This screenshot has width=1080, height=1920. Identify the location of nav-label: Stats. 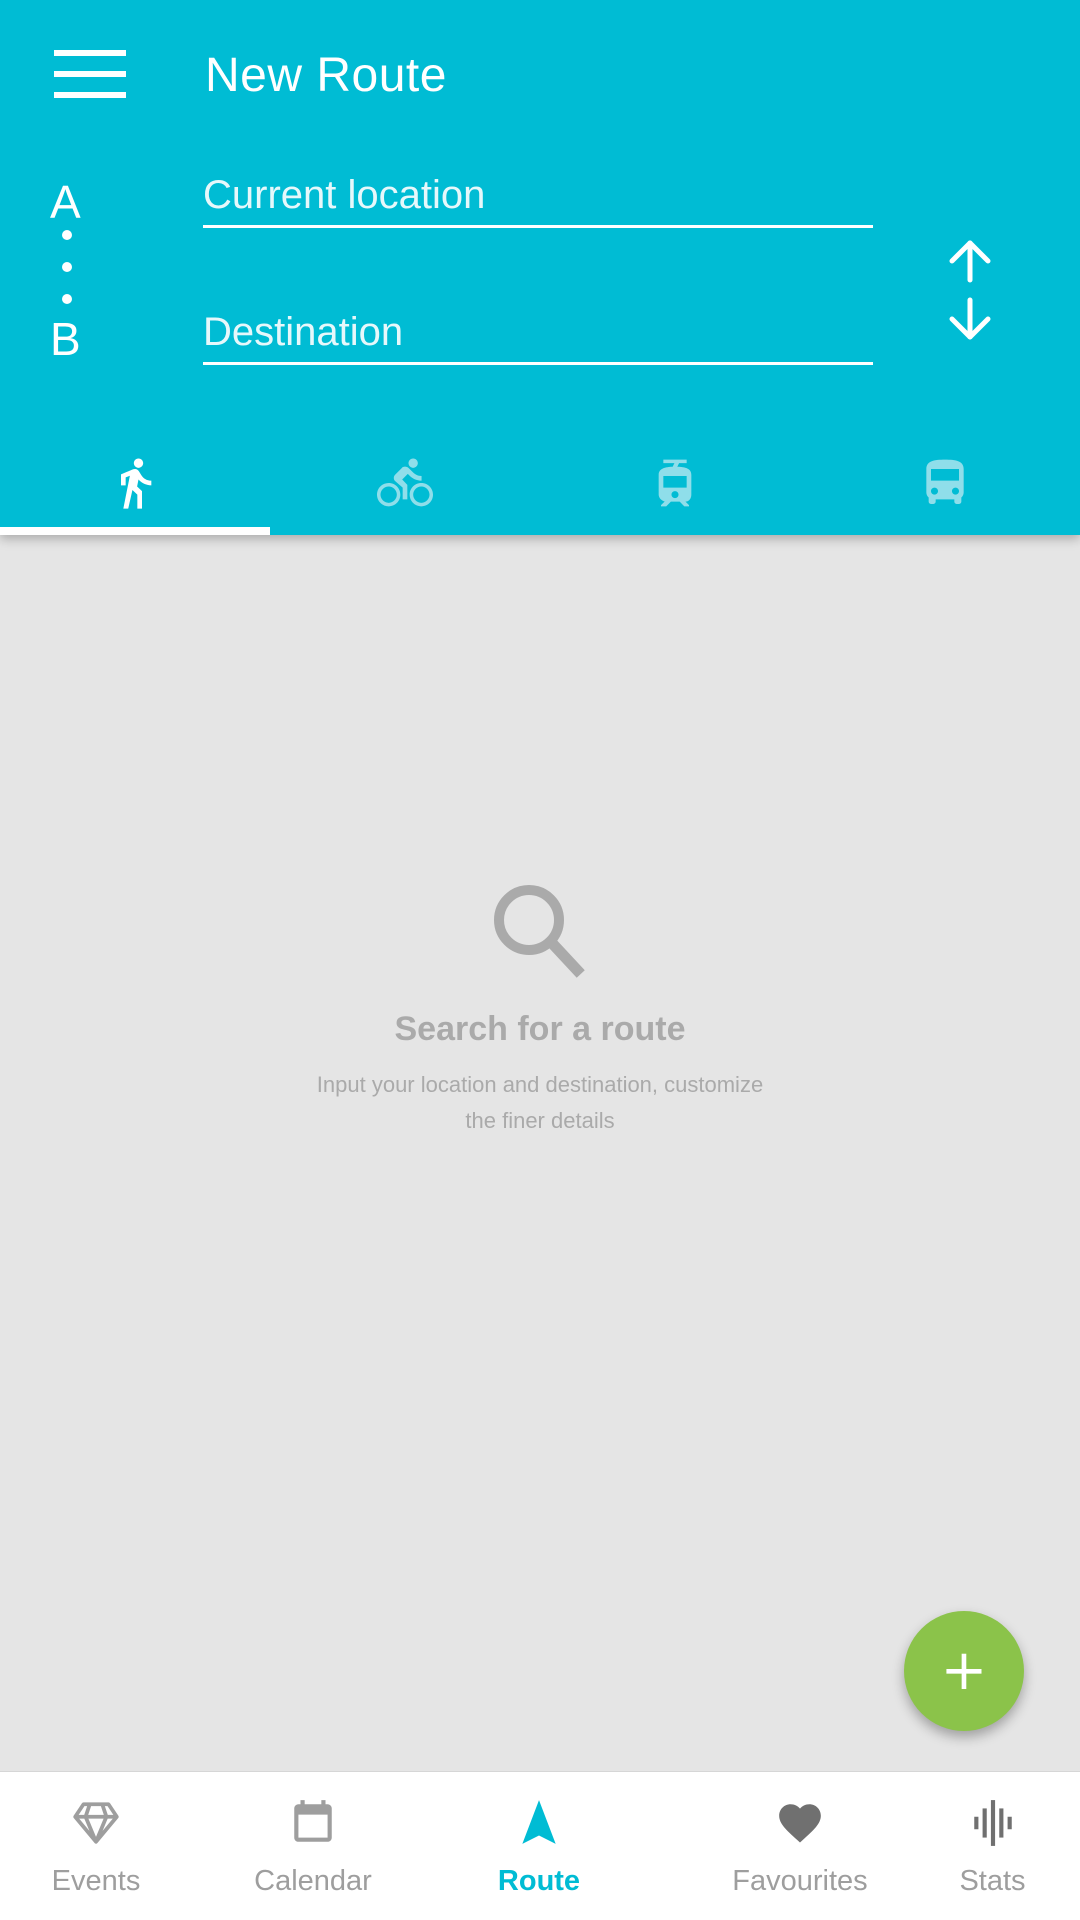
(992, 1881).